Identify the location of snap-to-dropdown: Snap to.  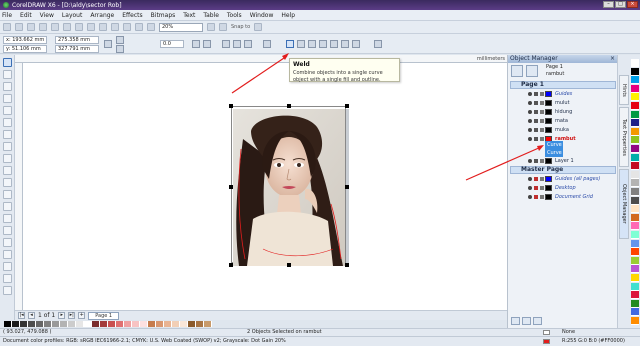
(240, 27).